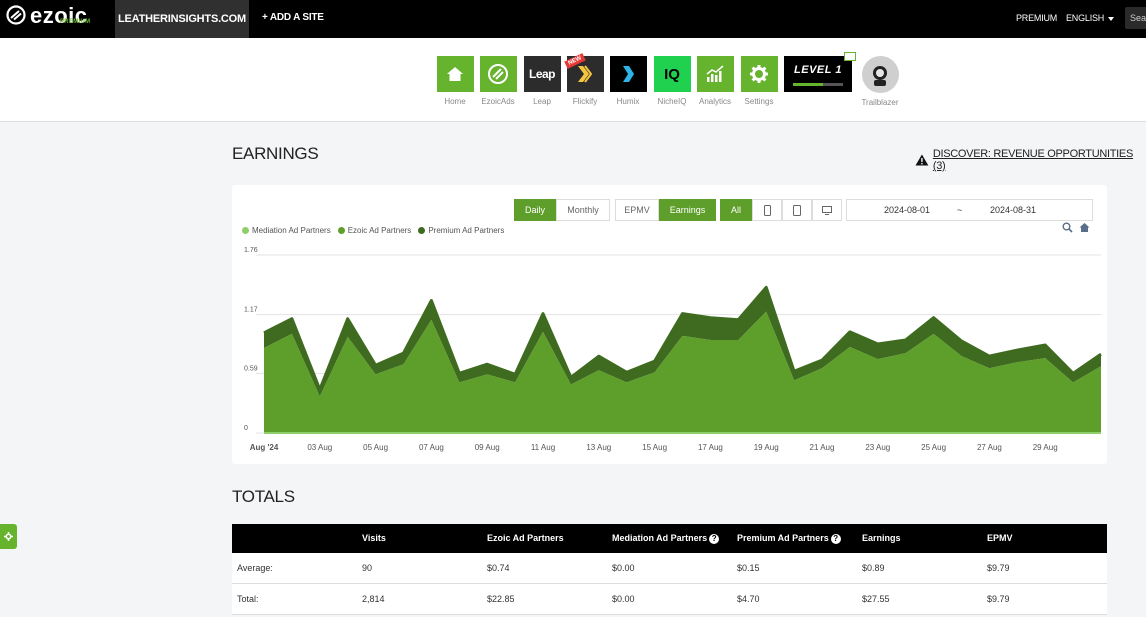  I want to click on nav-flickify: NEW Flickify, so click(584, 79).